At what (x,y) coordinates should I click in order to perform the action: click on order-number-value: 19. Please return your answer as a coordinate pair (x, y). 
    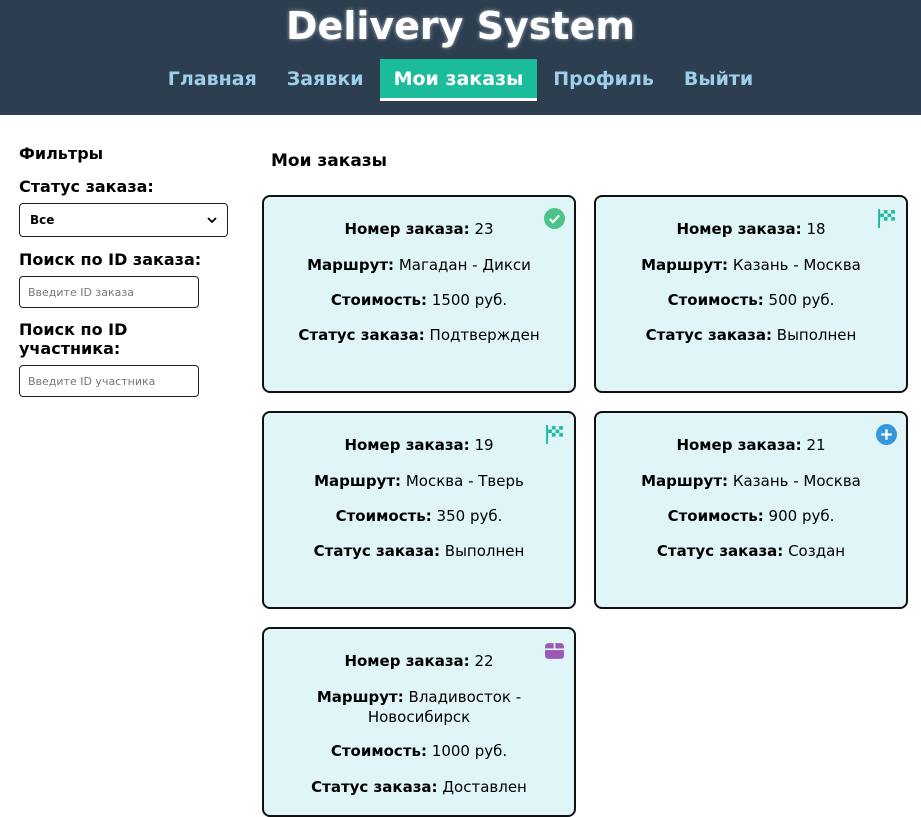
    Looking at the image, I should click on (484, 445).